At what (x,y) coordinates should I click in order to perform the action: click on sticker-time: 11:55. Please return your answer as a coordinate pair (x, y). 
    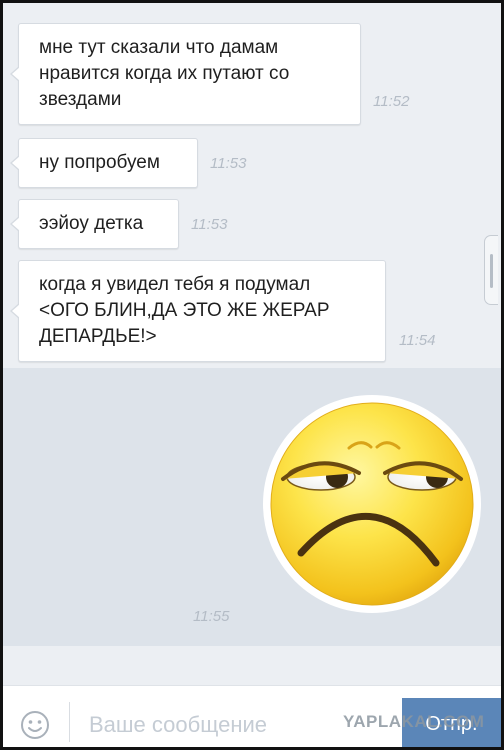
    Looking at the image, I should click on (211, 616).